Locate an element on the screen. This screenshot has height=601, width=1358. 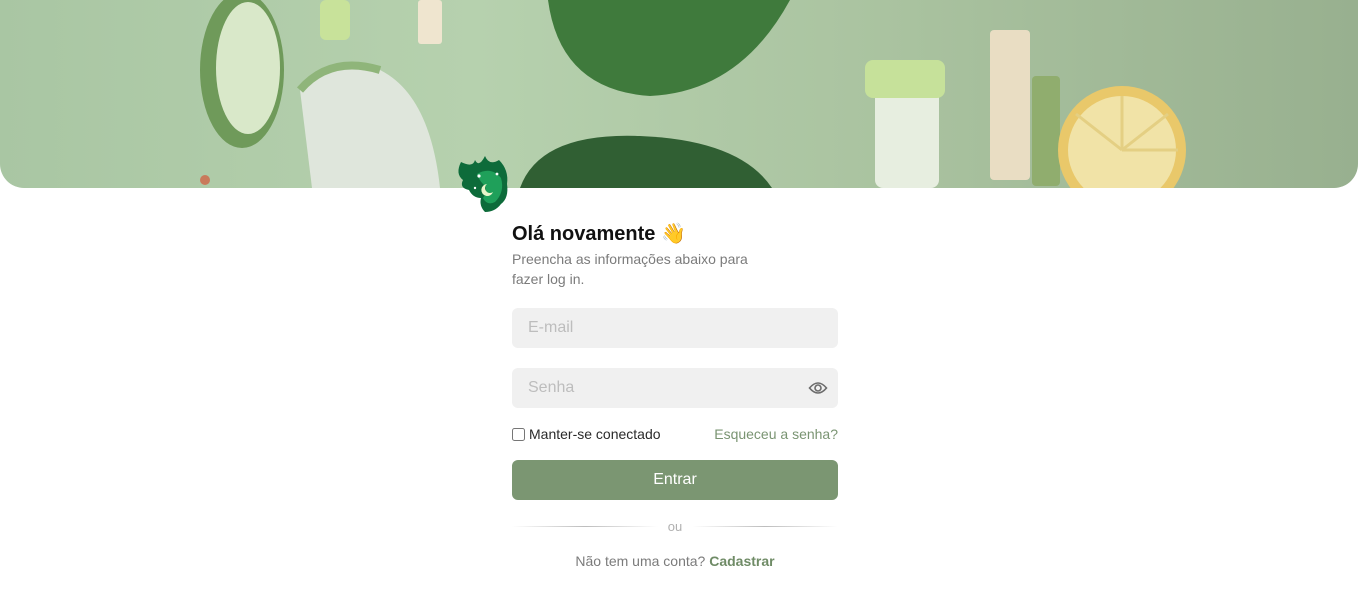
login-button: Entrar is located at coordinates (675, 480).